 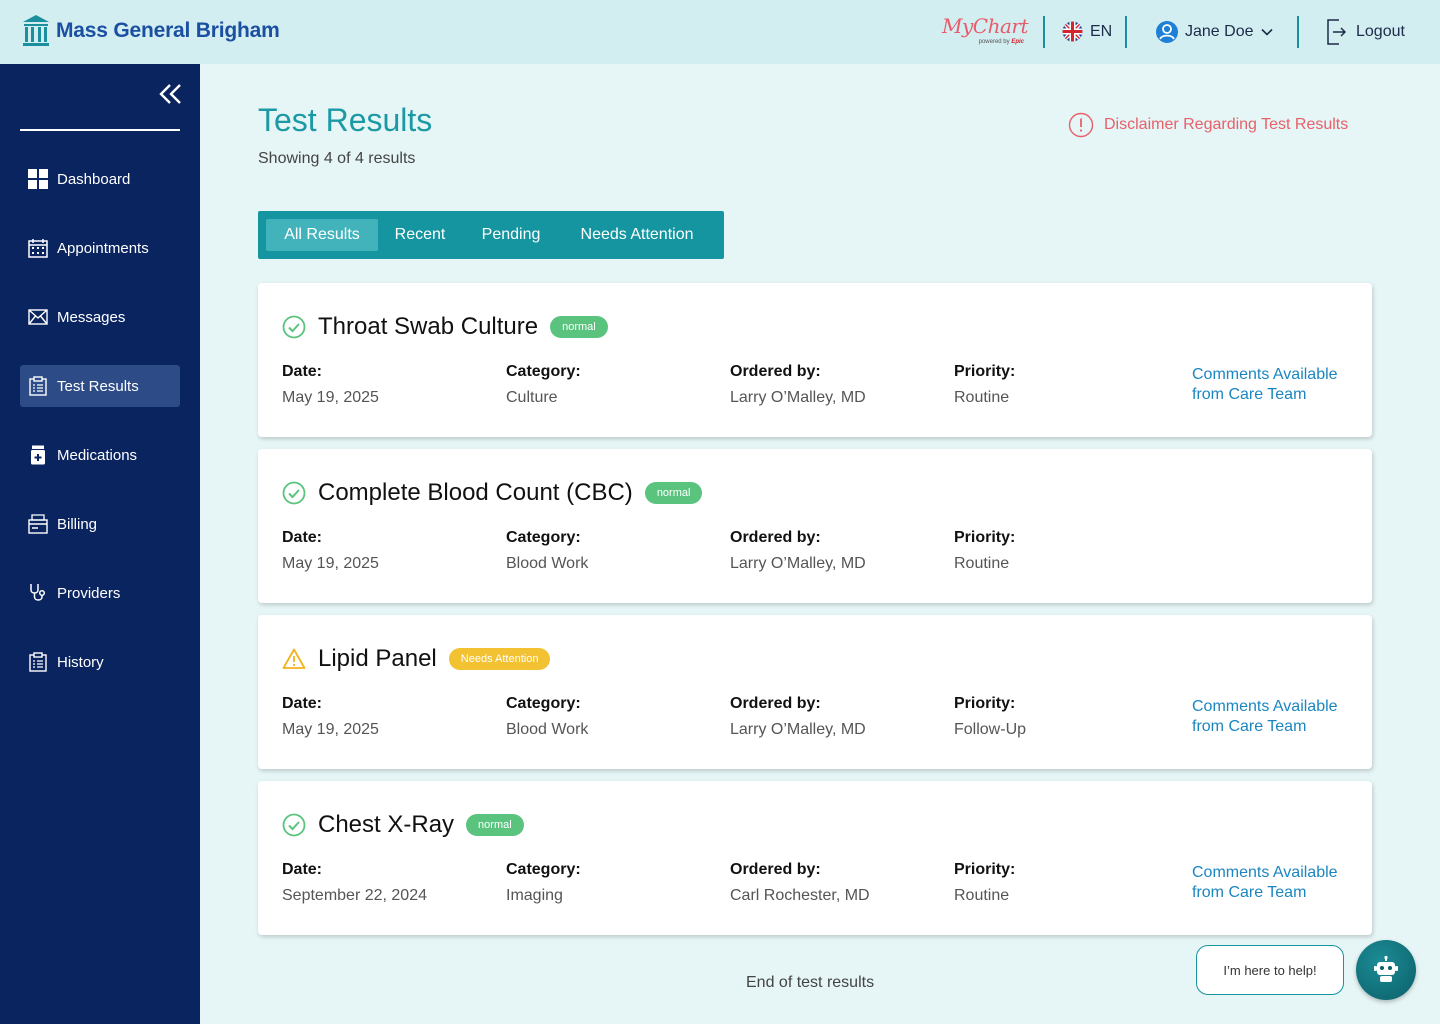 I want to click on tab-recent: Recent, so click(x=420, y=235).